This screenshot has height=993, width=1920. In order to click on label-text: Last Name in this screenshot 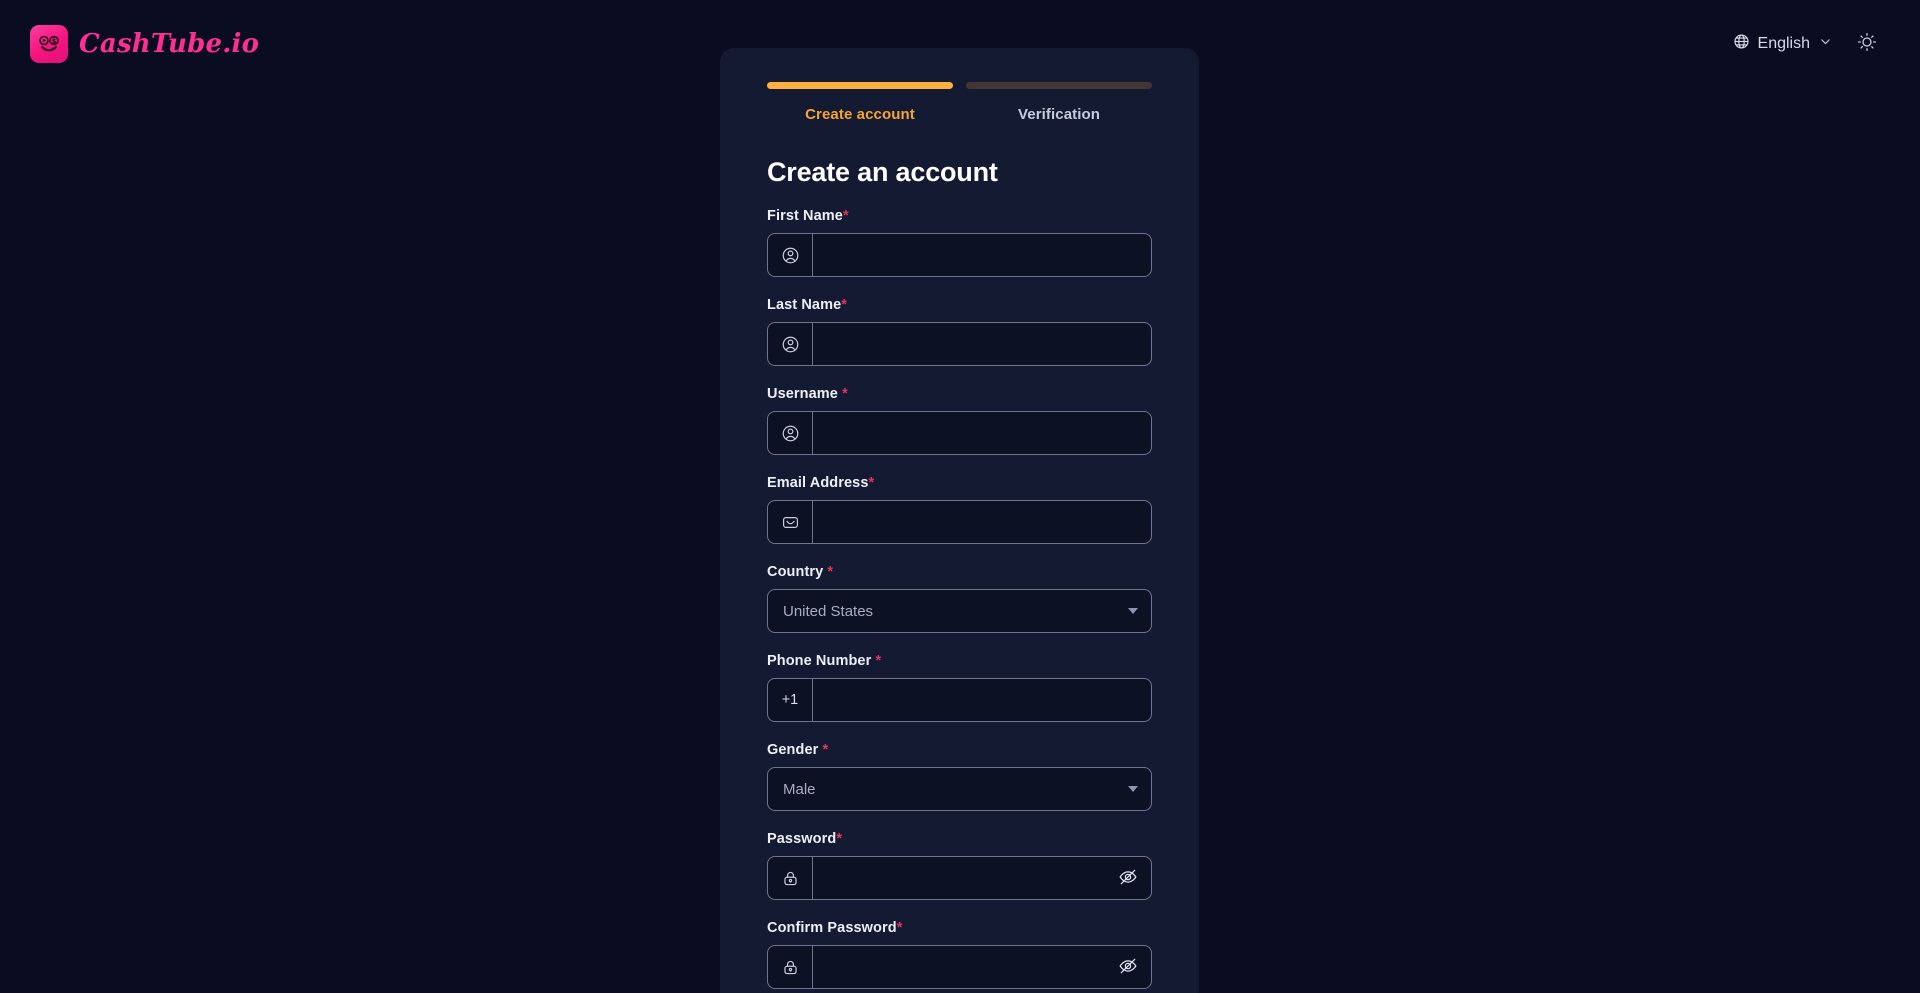, I will do `click(804, 305)`.